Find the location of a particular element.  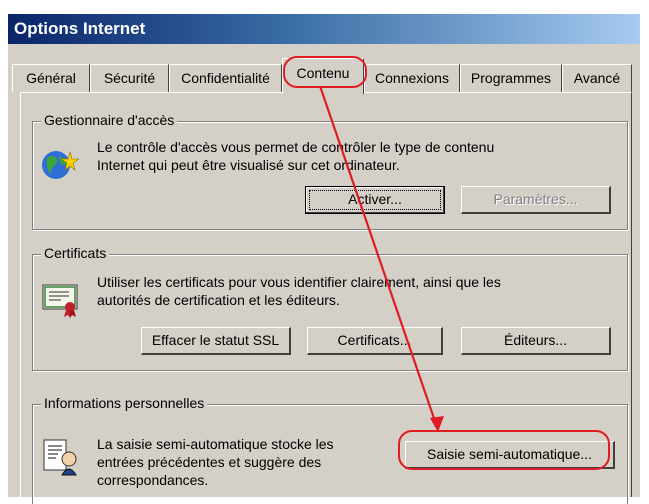

annotation-arrow is located at coordinates (381, 258).